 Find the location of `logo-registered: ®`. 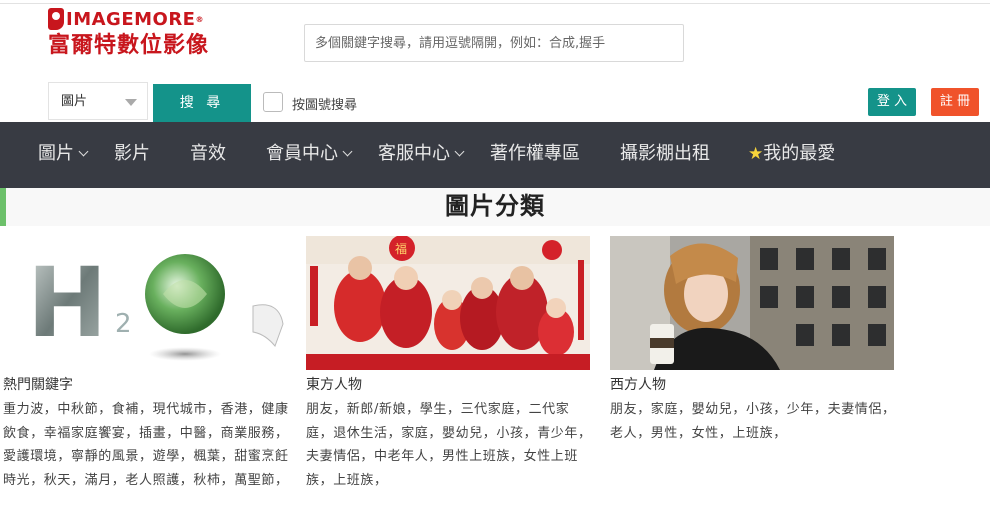

logo-registered: ® is located at coordinates (199, 19).